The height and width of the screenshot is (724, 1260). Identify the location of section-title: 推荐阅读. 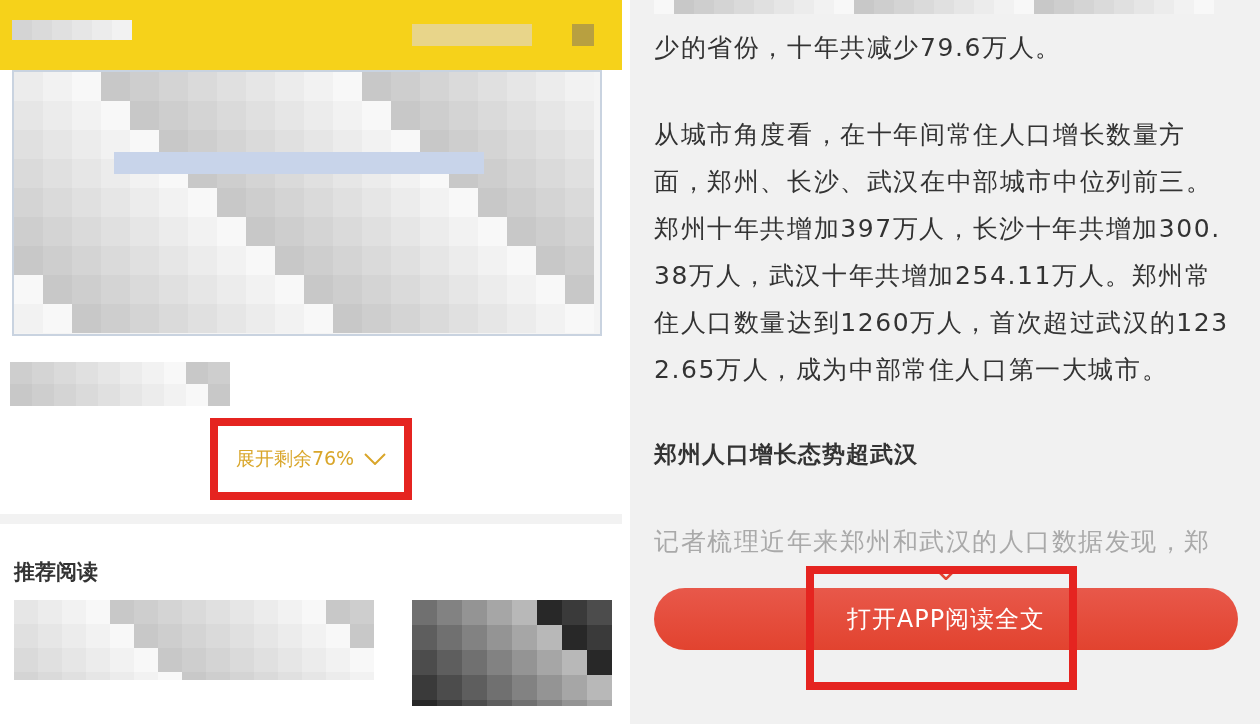
(56, 572).